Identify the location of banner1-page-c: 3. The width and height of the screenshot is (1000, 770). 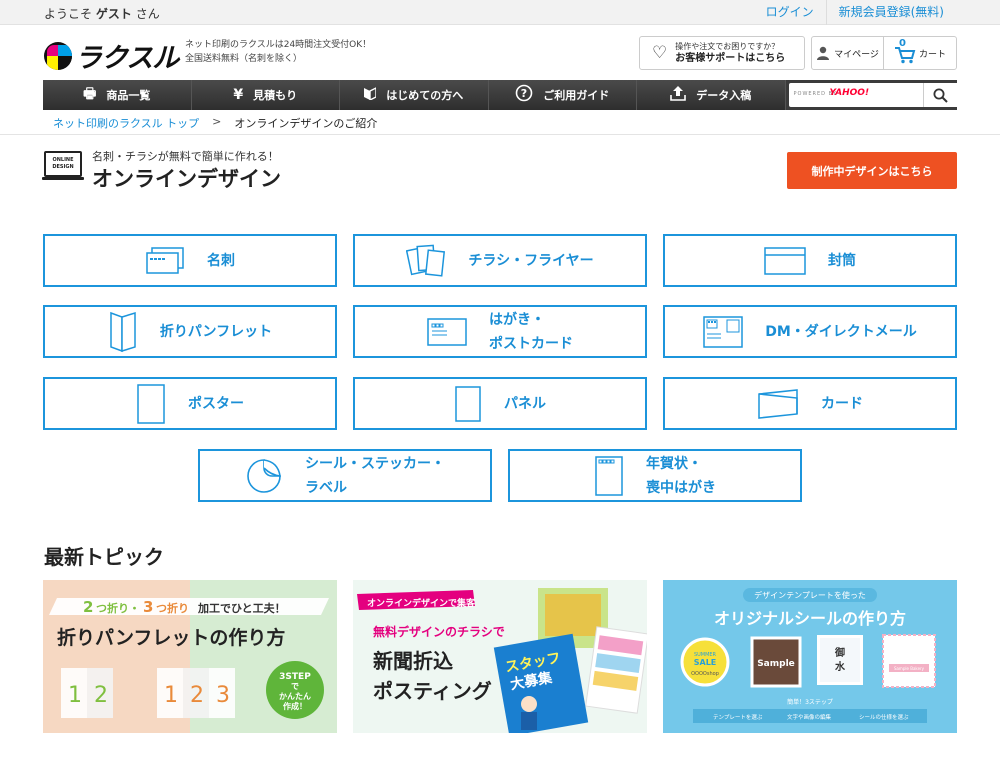
(223, 695).